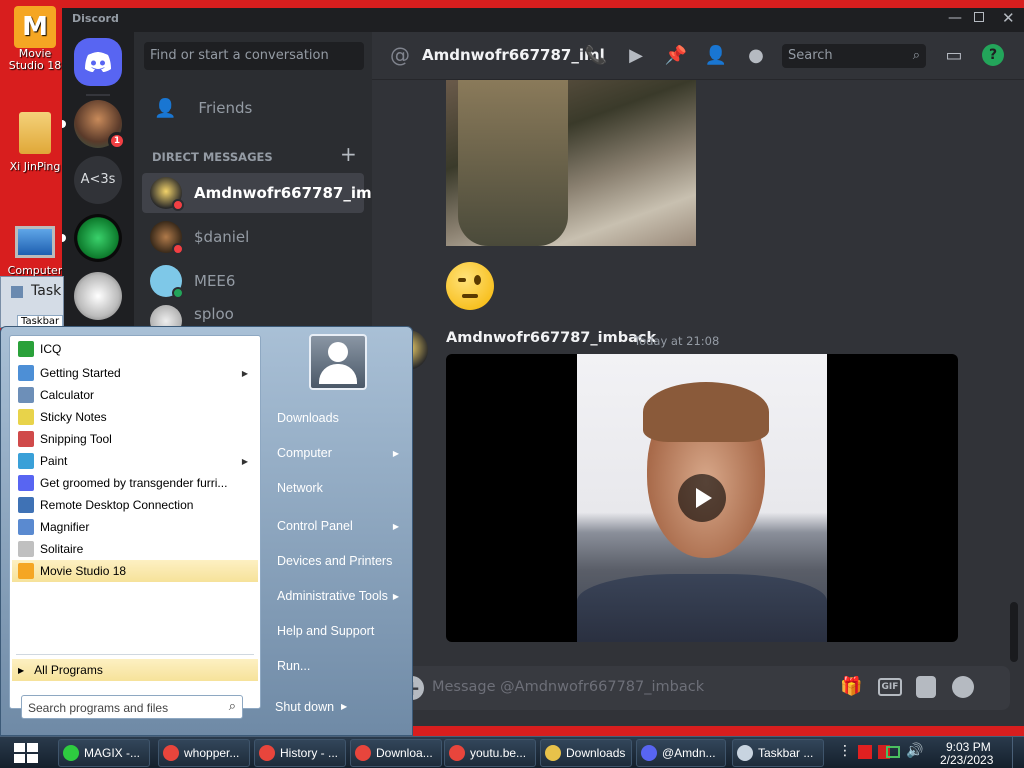 This screenshot has height=768, width=1024. I want to click on app-icon, so click(267, 753).